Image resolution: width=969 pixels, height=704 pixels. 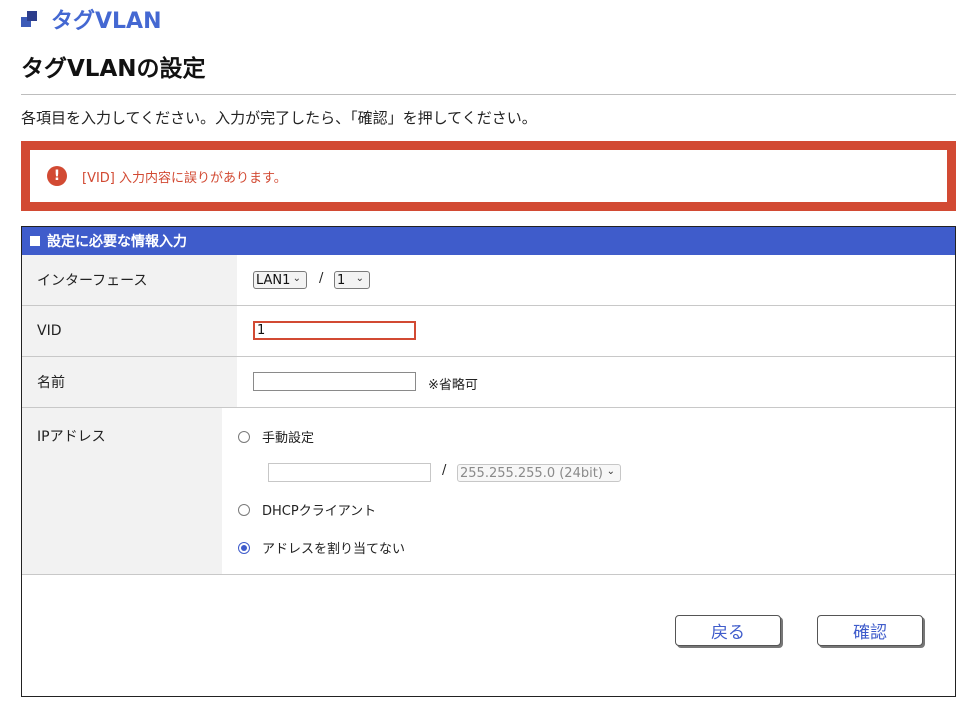 What do you see at coordinates (113, 69) in the screenshot?
I see `page-title: タグVLANの設定` at bounding box center [113, 69].